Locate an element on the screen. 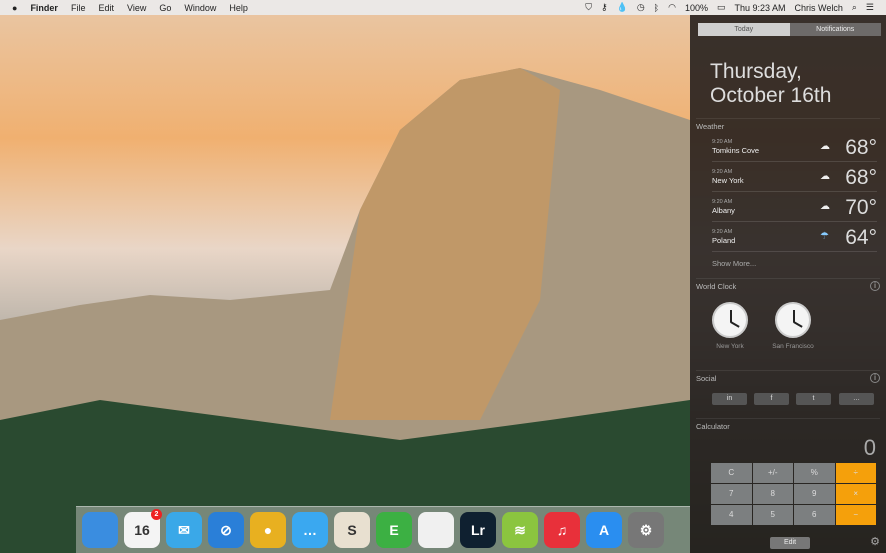 This screenshot has height=553, width=886. dock-app-system-preferences: ⚙ is located at coordinates (646, 530).